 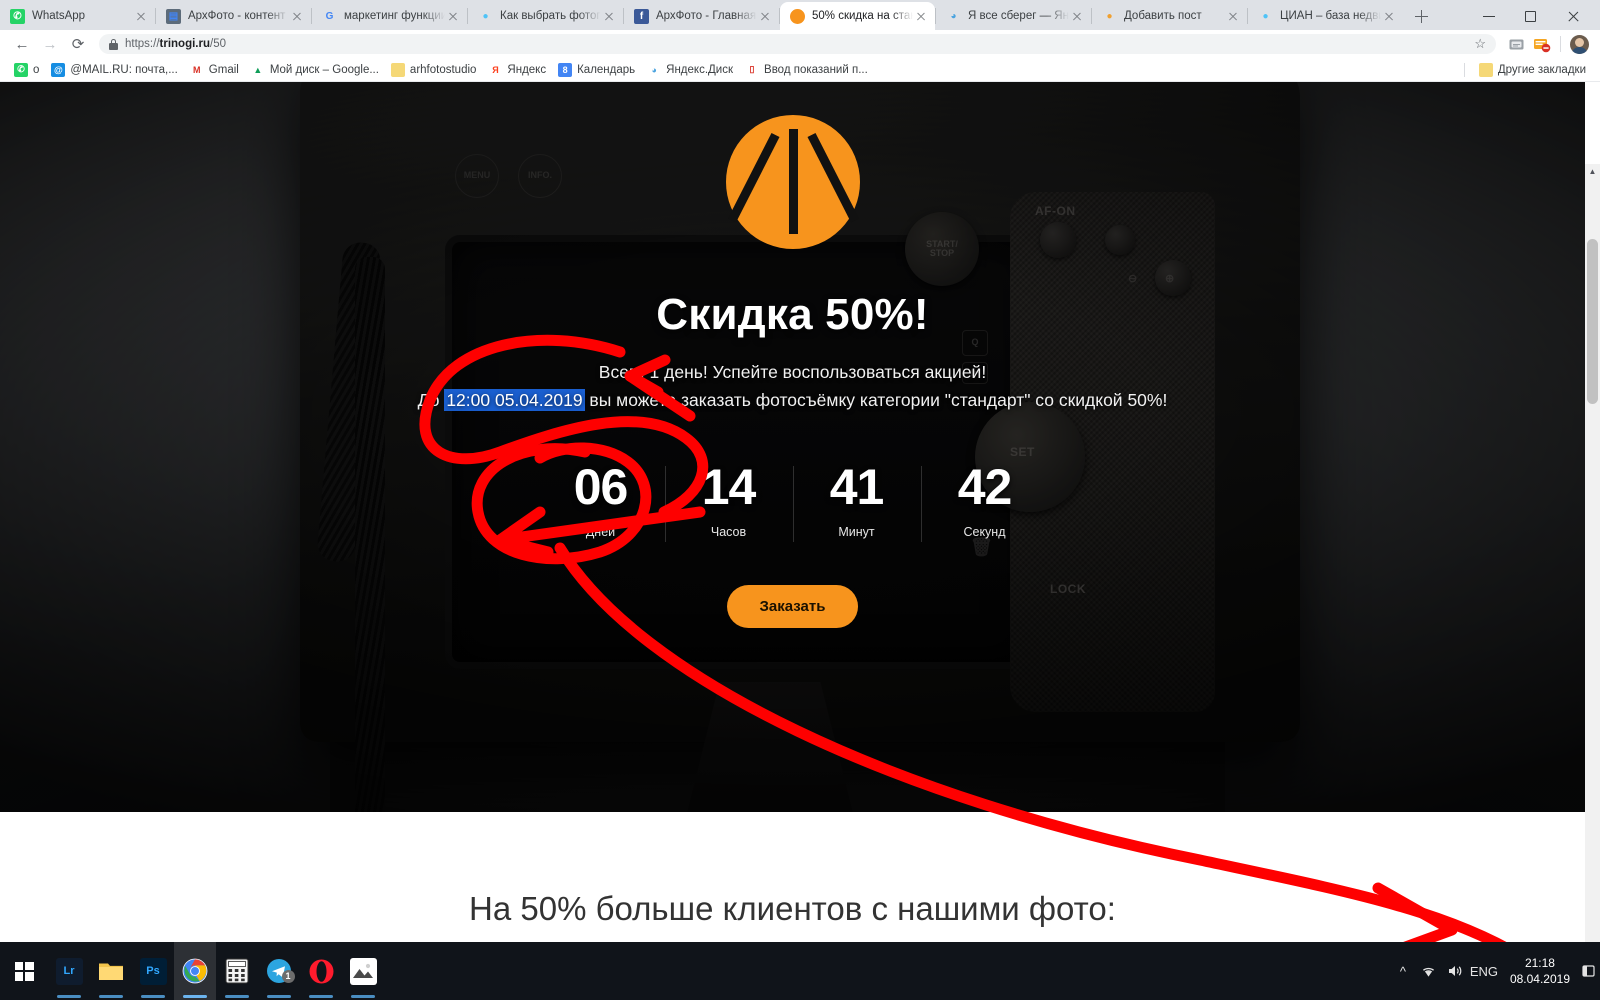 What do you see at coordinates (797, 44) in the screenshot?
I see `address-bar: https://trinogi.ru/50 ☆` at bounding box center [797, 44].